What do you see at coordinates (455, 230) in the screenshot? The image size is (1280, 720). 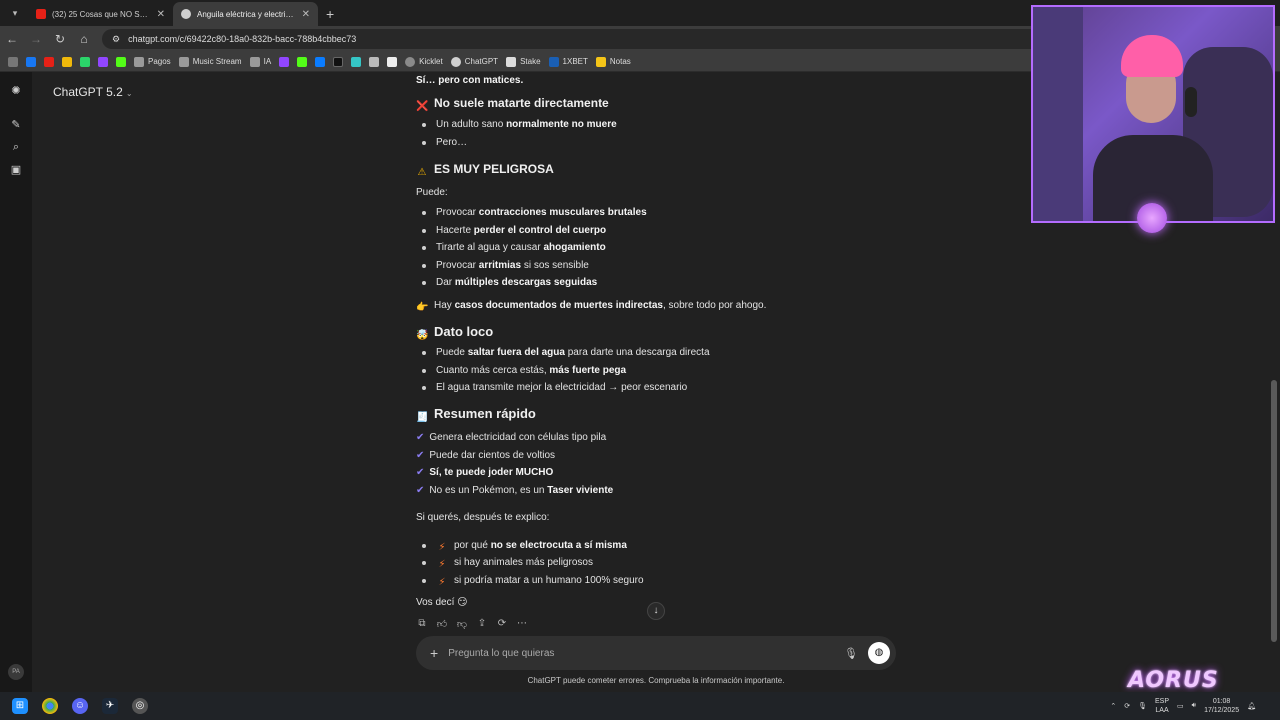 I see `text-span: Hacerte` at bounding box center [455, 230].